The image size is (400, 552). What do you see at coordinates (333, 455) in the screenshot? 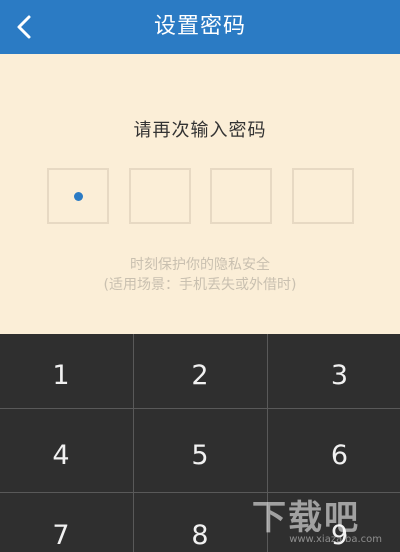
I see `key-6: 6` at bounding box center [333, 455].